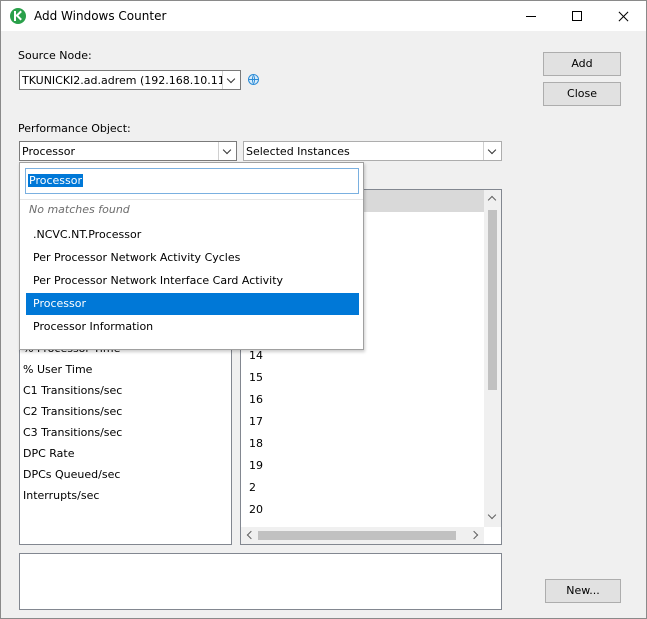 The width and height of the screenshot is (647, 619). What do you see at coordinates (55, 180) in the screenshot?
I see `search-input-value: Processor` at bounding box center [55, 180].